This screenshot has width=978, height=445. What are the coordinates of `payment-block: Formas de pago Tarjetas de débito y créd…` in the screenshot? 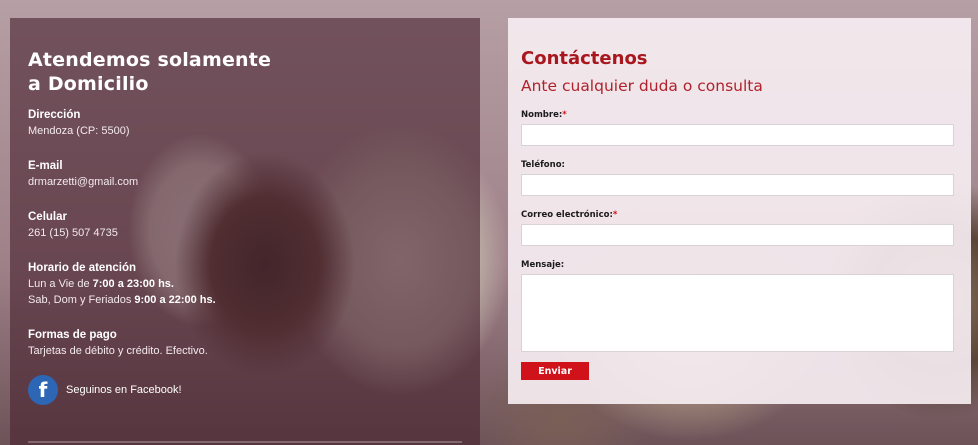 It's located at (245, 343).